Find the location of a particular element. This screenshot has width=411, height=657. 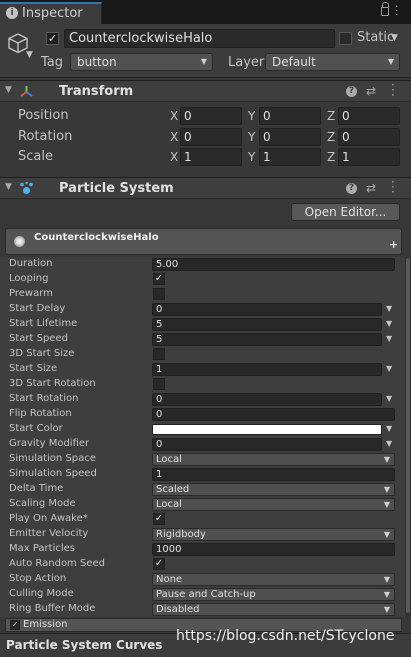

watermark-text: https://blog.csdn.net/STcyclone is located at coordinates (285, 636).